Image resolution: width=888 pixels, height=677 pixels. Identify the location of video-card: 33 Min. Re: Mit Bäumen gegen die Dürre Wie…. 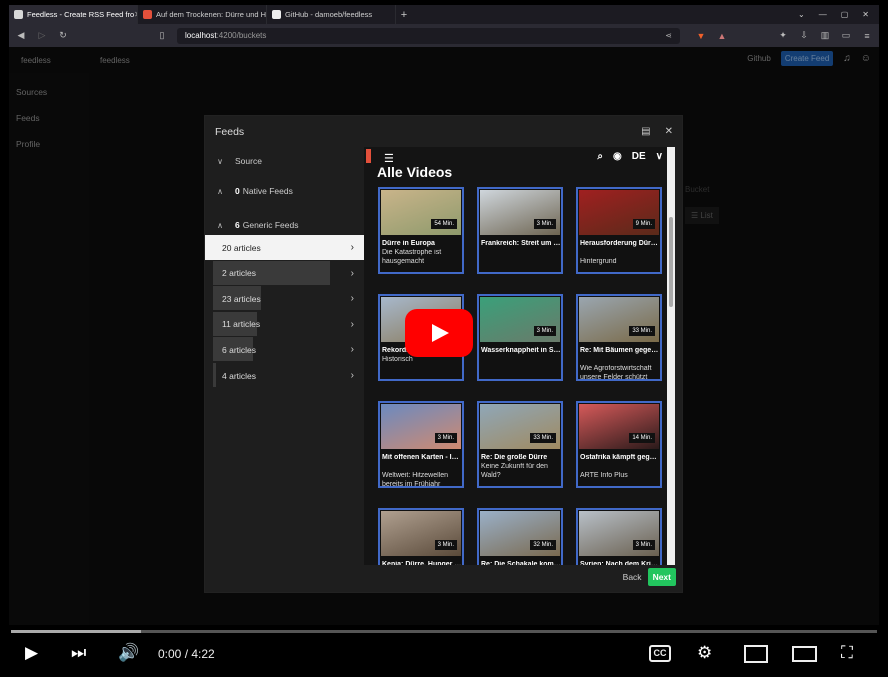
(619, 337).